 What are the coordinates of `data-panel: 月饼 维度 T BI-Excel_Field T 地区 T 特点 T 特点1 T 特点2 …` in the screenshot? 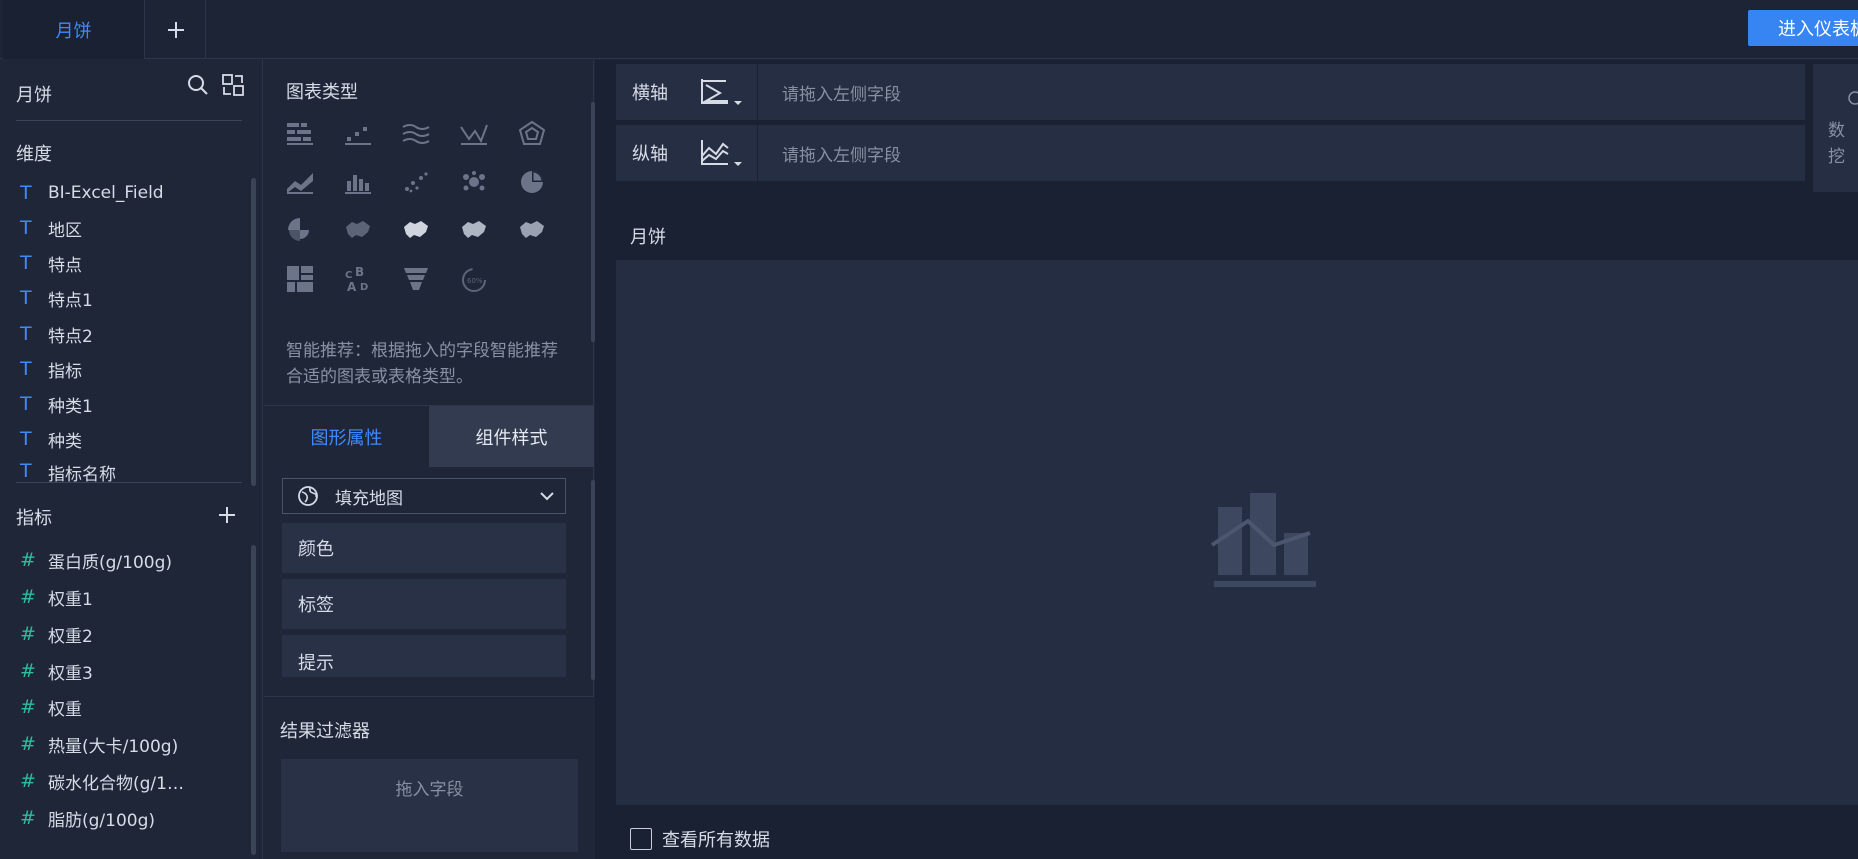 It's located at (131, 459).